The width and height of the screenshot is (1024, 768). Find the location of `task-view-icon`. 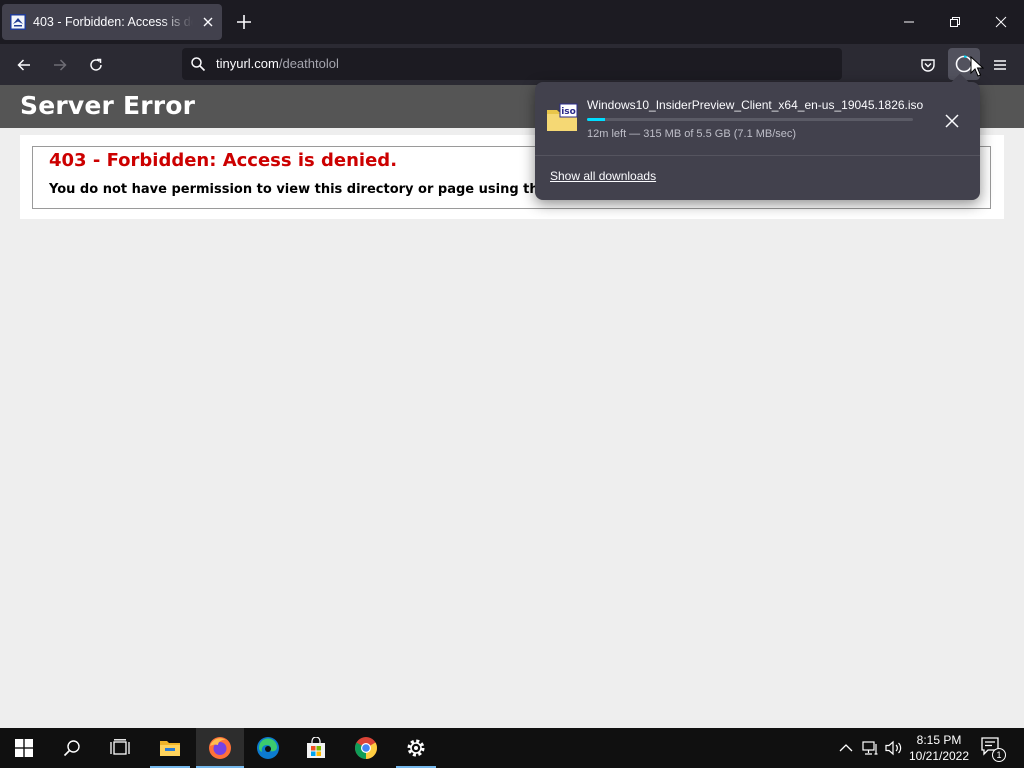

task-view-icon is located at coordinates (120, 747).